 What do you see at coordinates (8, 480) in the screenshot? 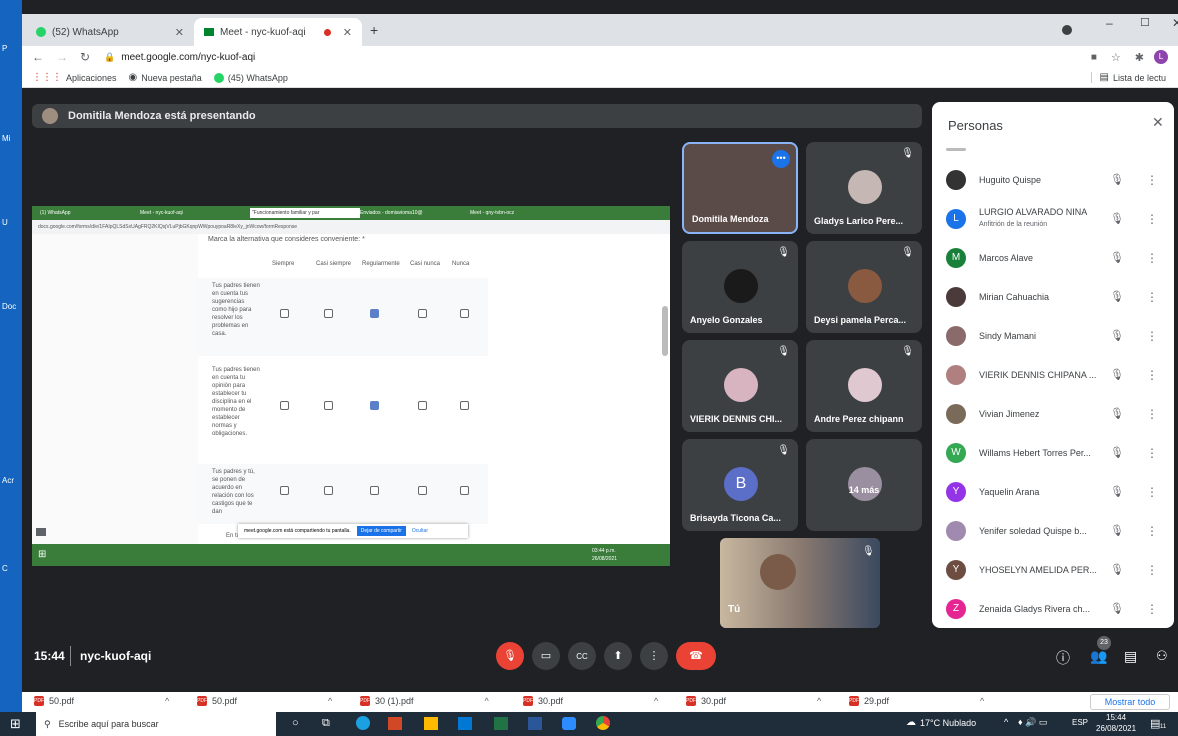
I see `desktop-icon-label: Acr` at bounding box center [8, 480].